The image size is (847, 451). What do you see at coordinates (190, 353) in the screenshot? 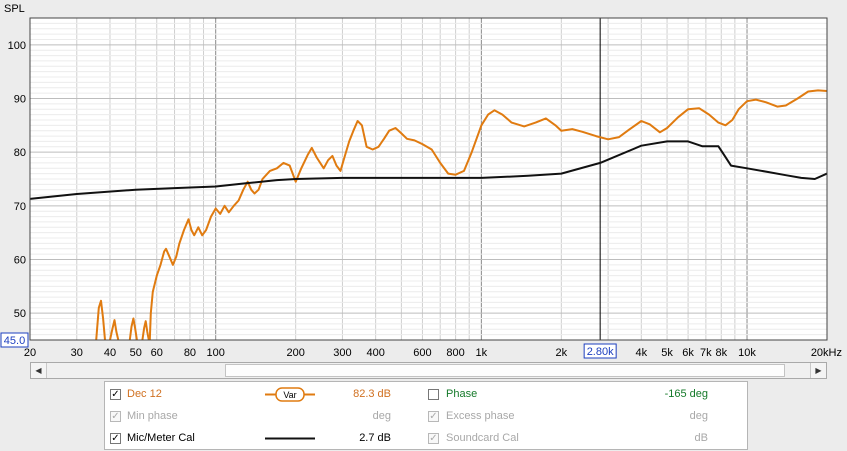
I see `x-tick-label: 80` at bounding box center [190, 353].